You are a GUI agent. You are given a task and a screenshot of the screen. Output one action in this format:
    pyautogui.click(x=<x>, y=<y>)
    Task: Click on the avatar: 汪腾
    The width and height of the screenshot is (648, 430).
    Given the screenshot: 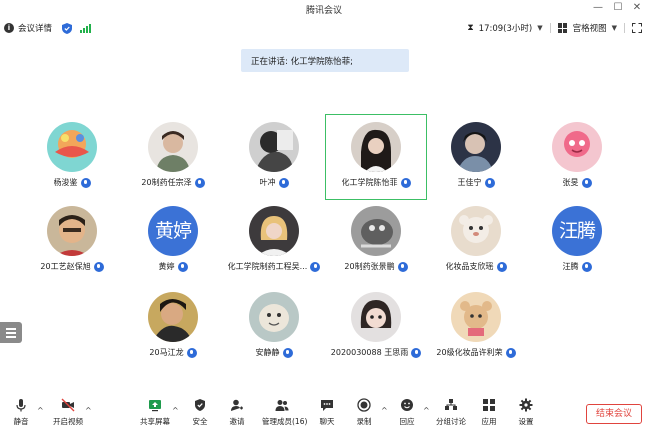 What is the action you would take?
    pyautogui.click(x=577, y=231)
    